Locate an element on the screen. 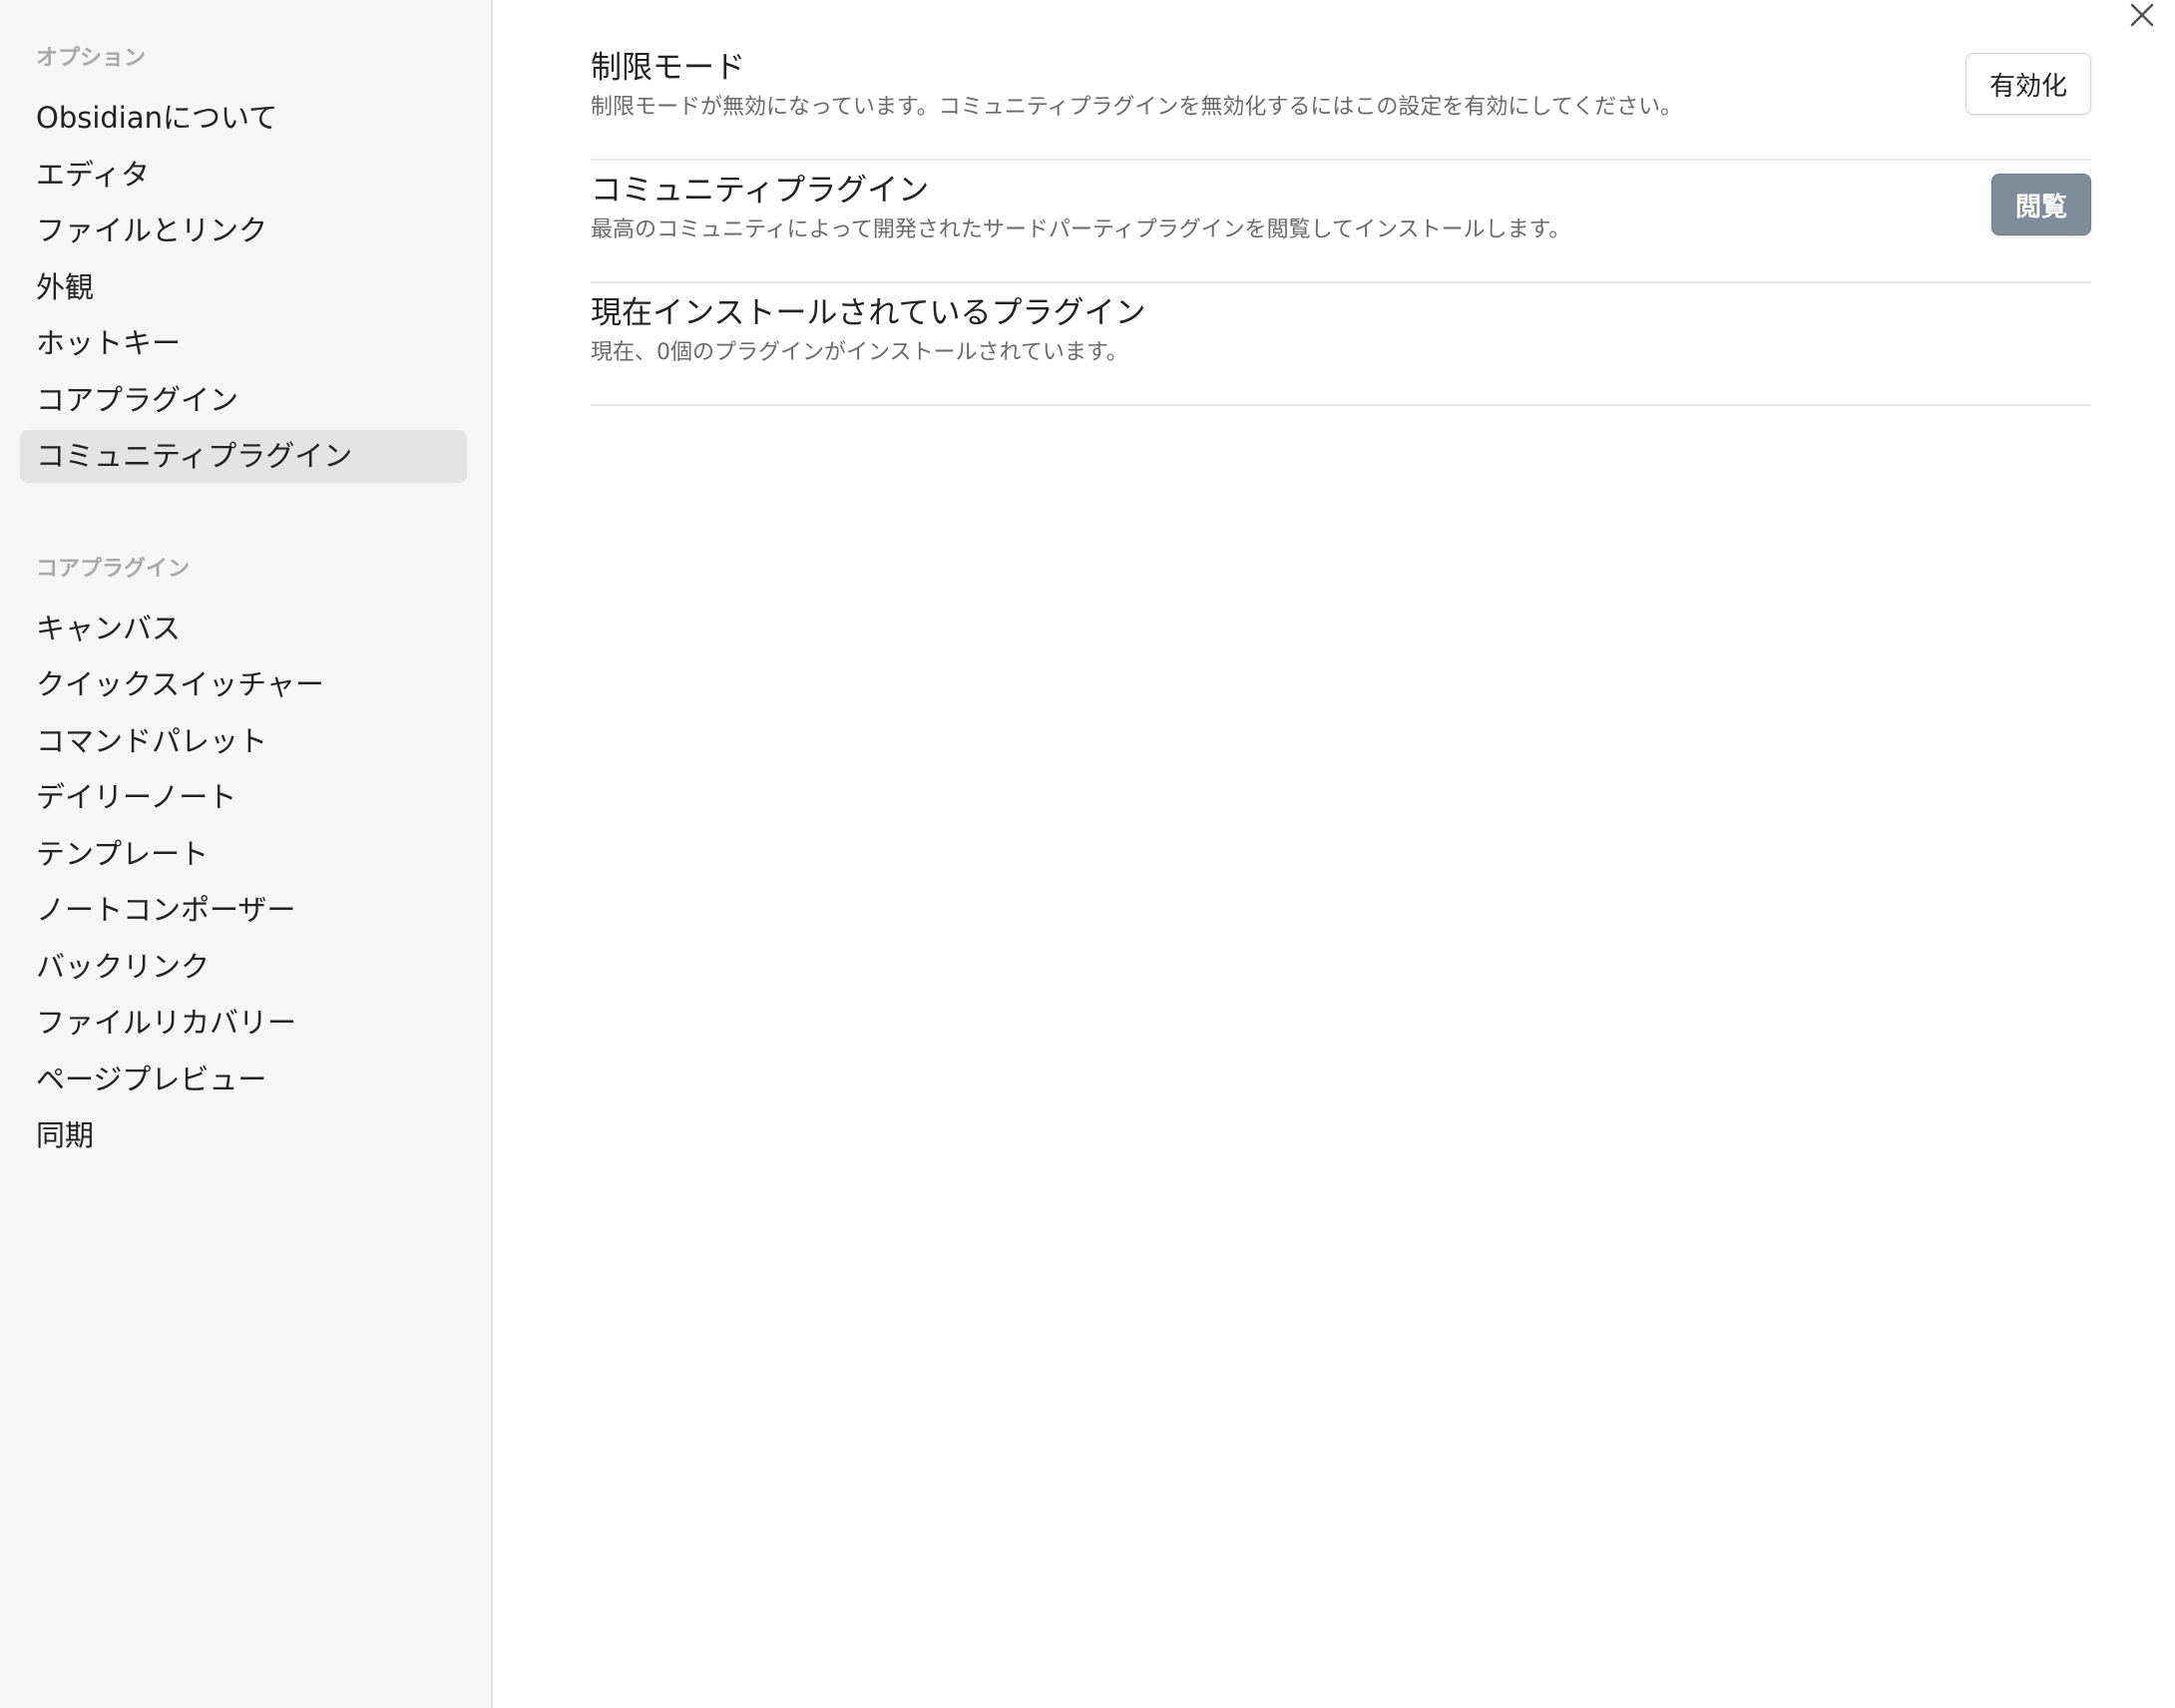  sidebar-item-templates: テンプレート is located at coordinates (243, 854).